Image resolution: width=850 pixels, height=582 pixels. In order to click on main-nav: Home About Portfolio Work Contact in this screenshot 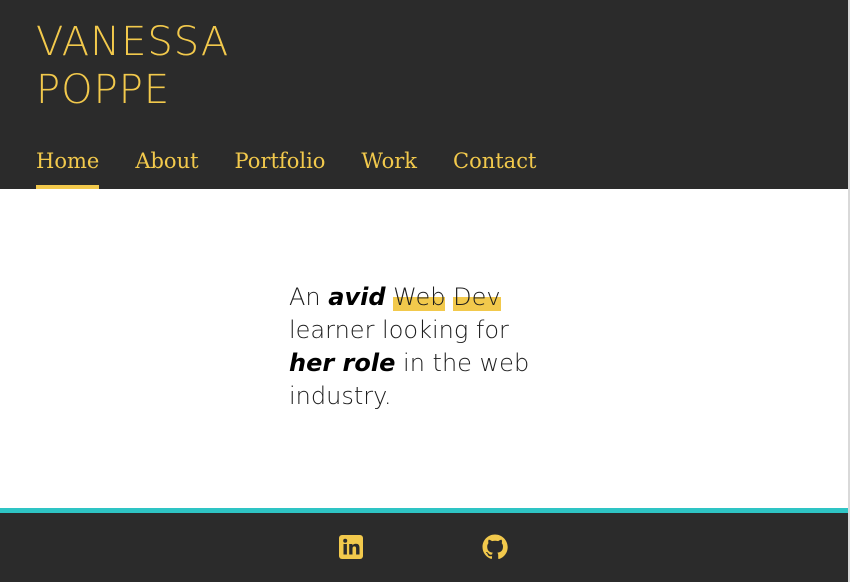, I will do `click(304, 167)`.